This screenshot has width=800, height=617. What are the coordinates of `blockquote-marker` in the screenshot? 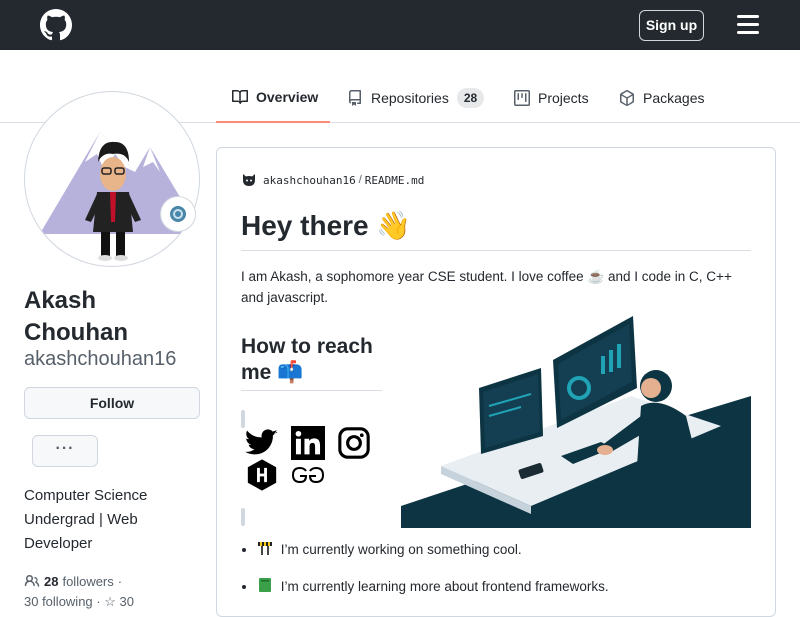 It's located at (243, 517).